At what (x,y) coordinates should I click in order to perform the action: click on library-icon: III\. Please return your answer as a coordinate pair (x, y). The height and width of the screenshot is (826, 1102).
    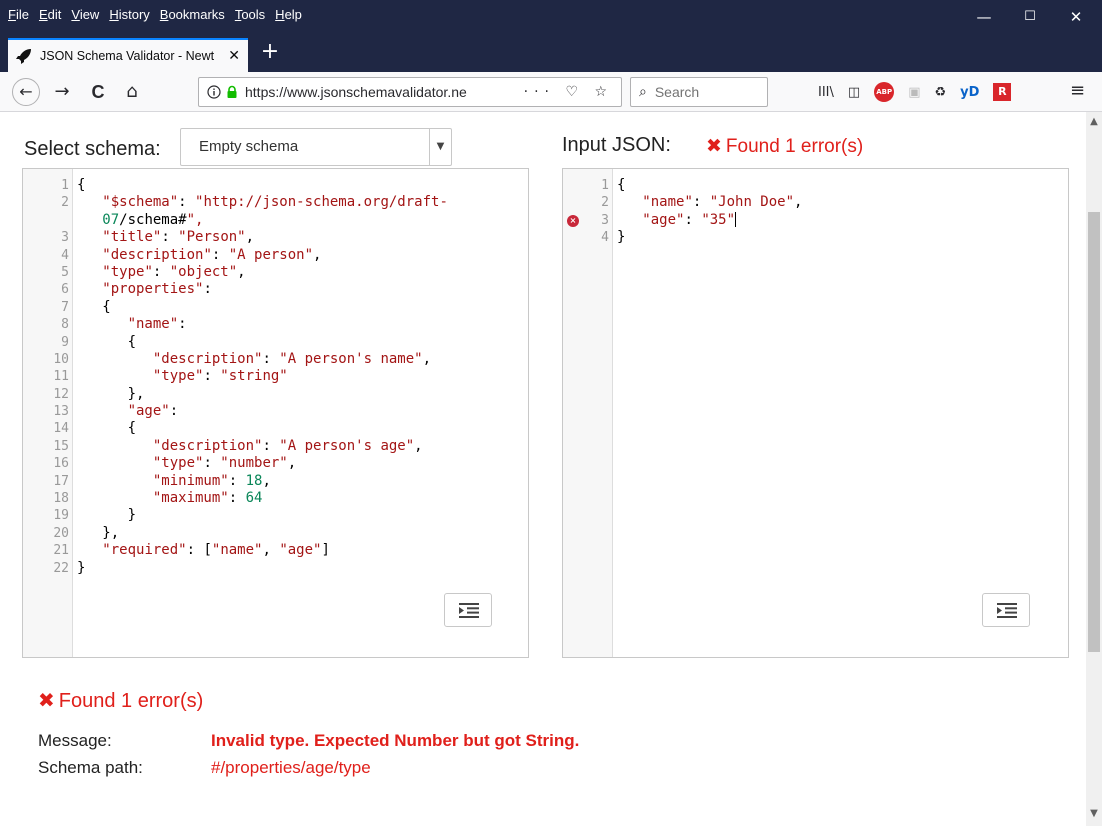
    Looking at the image, I should click on (826, 92).